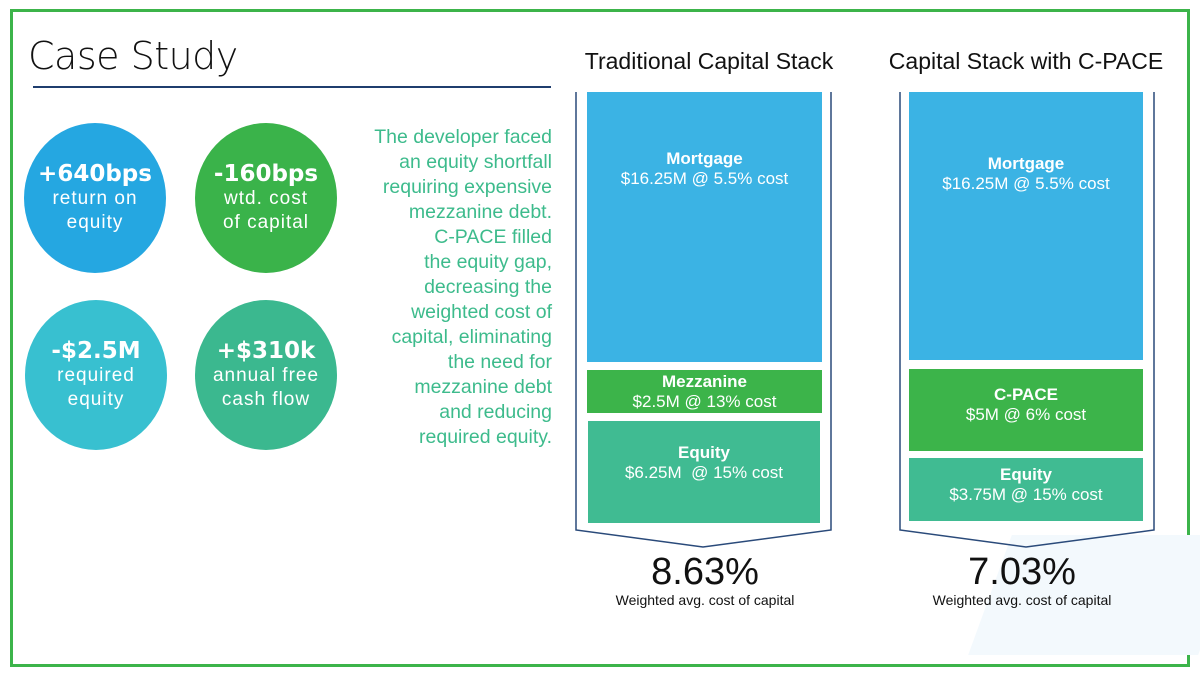  I want to click on cpace-equity-layer: Equity $3.75M @ 15% cost, so click(1026, 489).